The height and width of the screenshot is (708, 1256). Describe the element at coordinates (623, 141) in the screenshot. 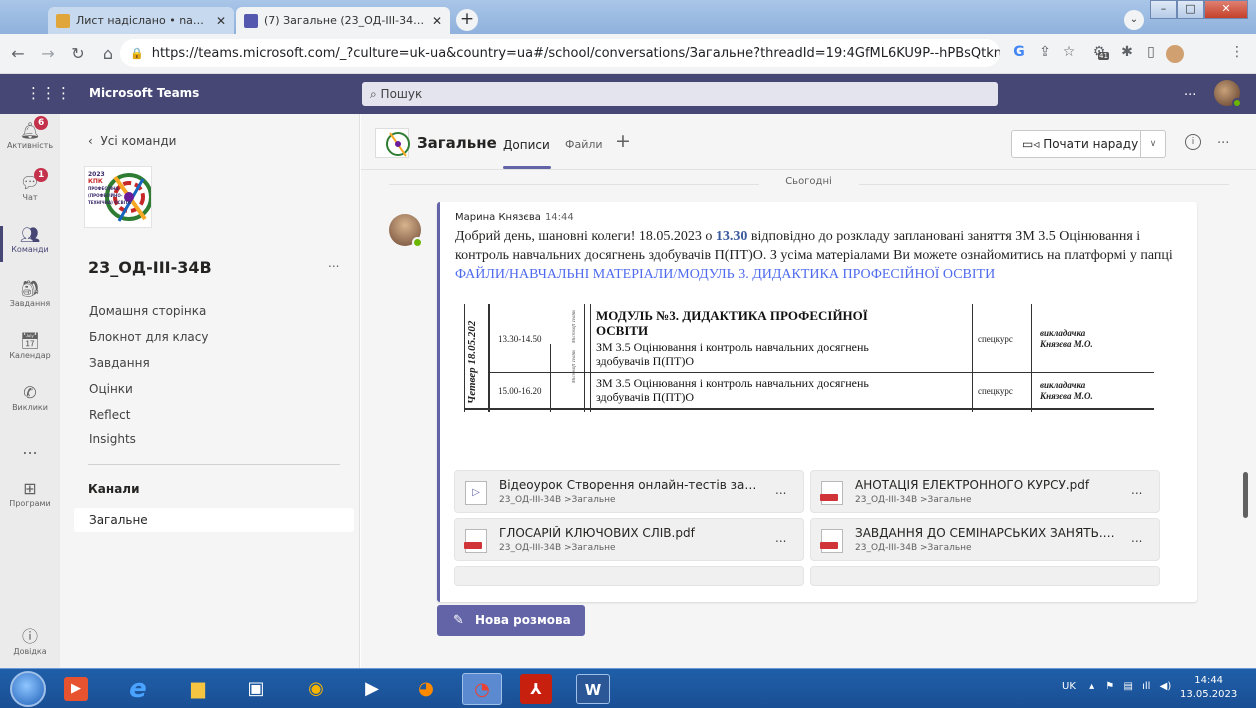

I see `add-tab-button: +` at that location.